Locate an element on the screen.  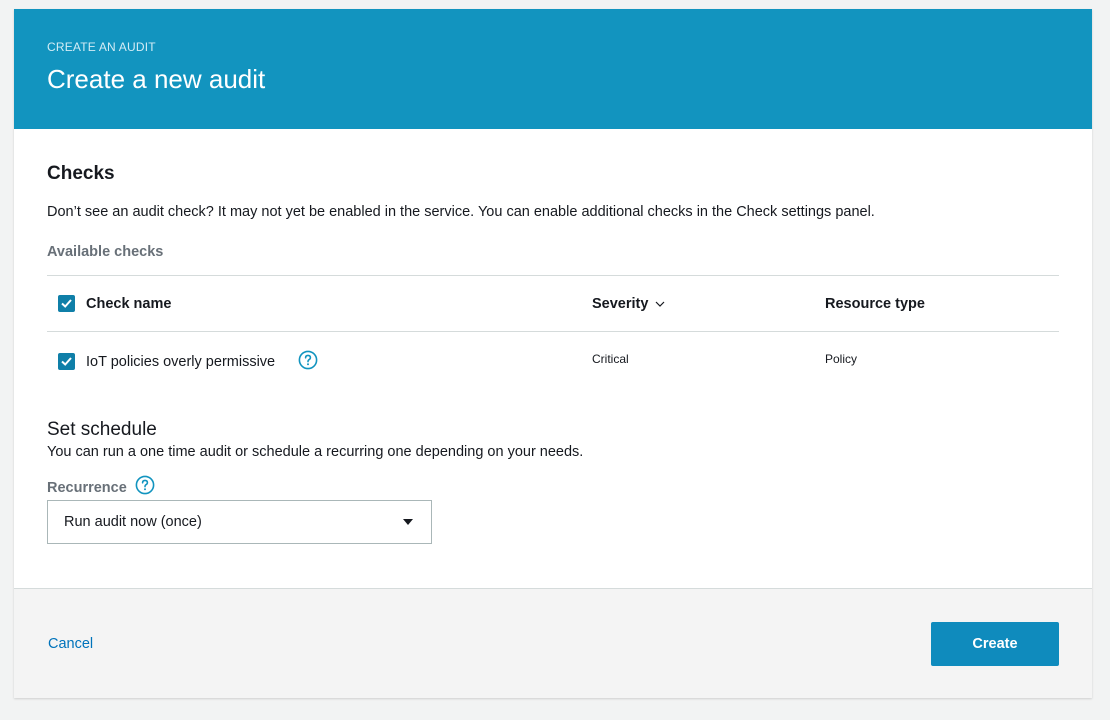
chevron-down-icon is located at coordinates (660, 304).